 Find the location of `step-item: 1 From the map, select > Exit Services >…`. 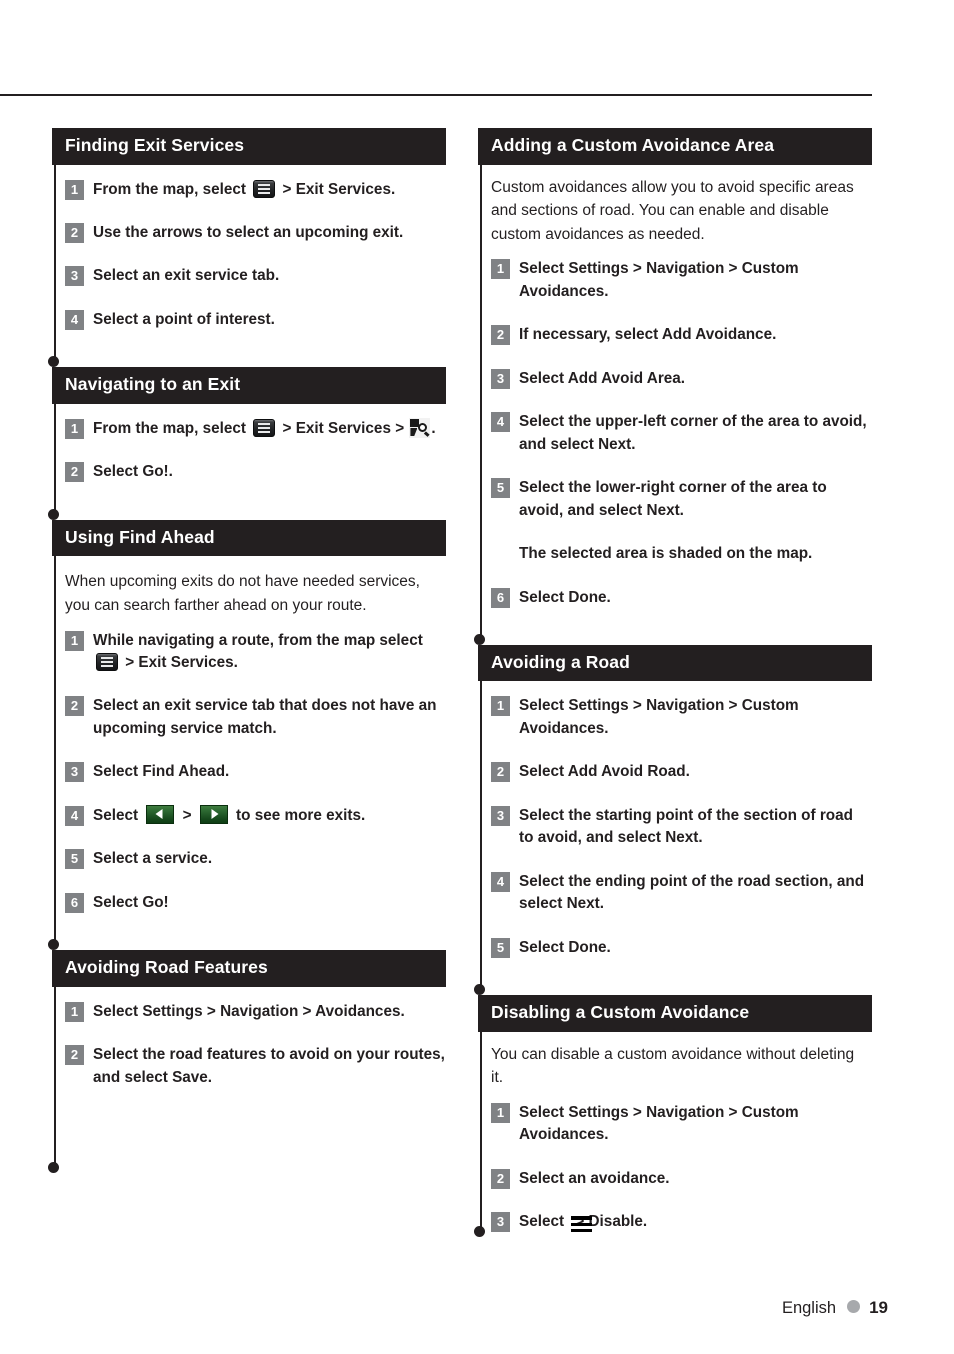

step-item: 1 From the map, select > Exit Services >… is located at coordinates (255, 428).